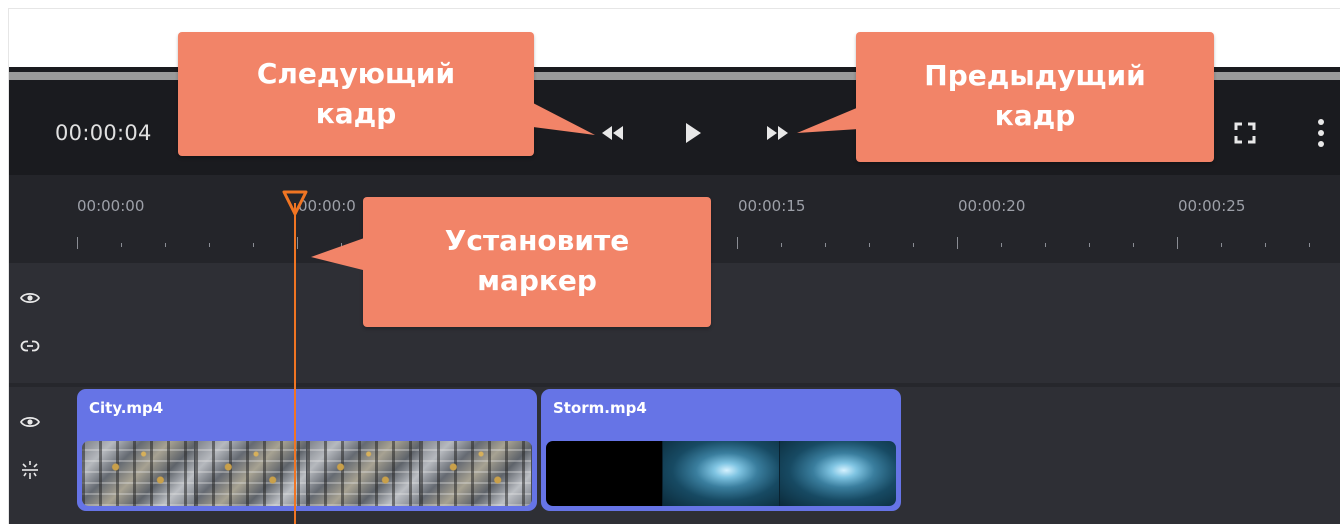 This screenshot has width=1340, height=524. What do you see at coordinates (103, 133) in the screenshot?
I see `timecode-display: 00:00:04` at bounding box center [103, 133].